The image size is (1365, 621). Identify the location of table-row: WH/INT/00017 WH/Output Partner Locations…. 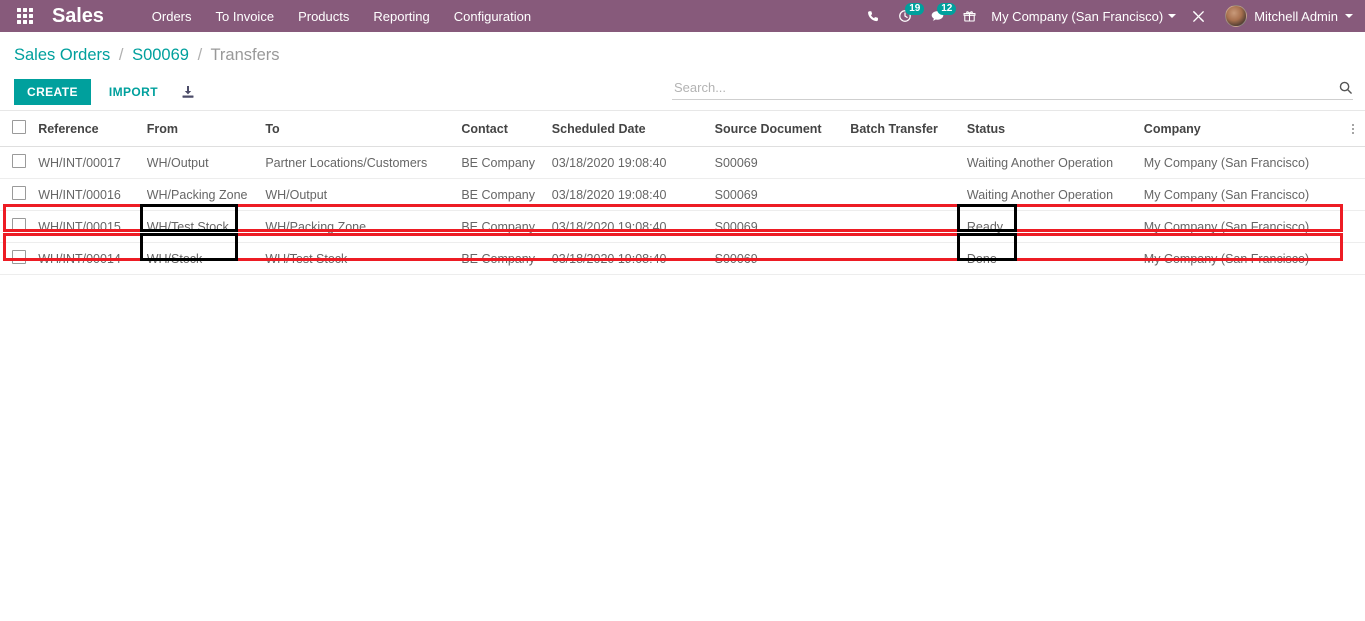
(682, 162).